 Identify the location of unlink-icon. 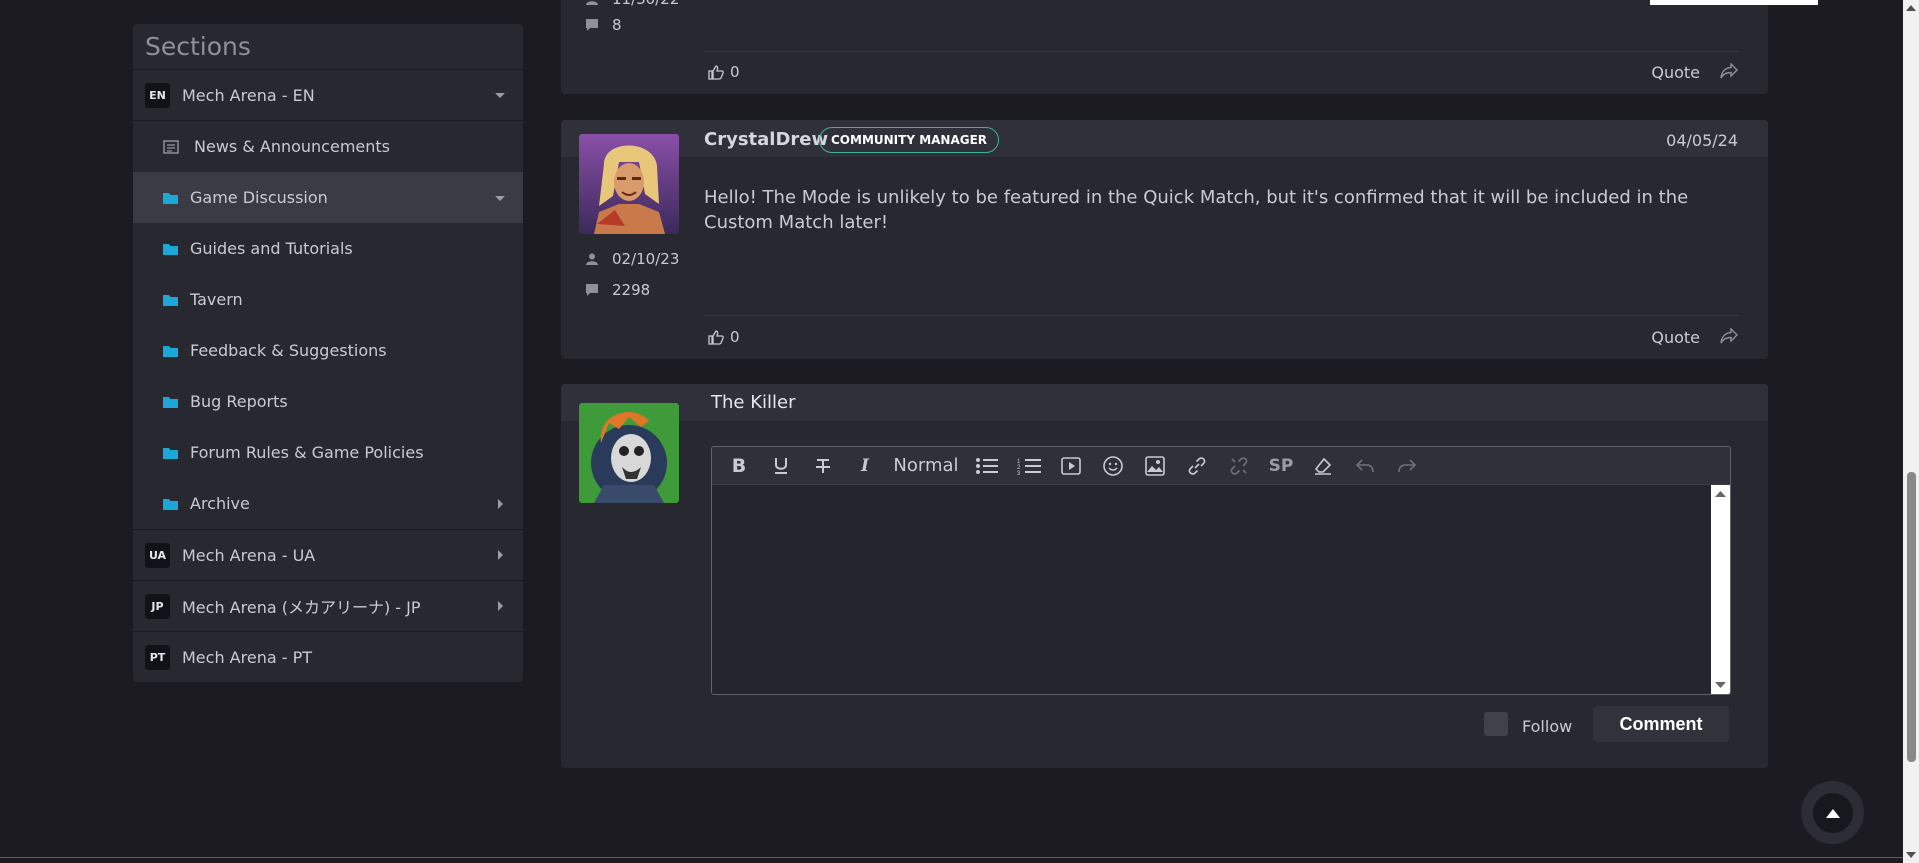
(1239, 465).